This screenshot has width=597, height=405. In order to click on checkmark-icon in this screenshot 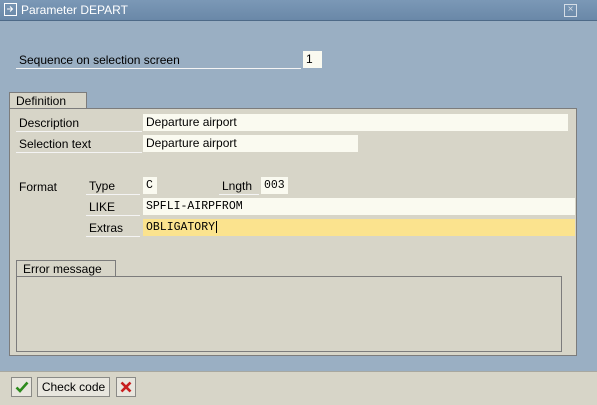, I will do `click(21, 387)`.